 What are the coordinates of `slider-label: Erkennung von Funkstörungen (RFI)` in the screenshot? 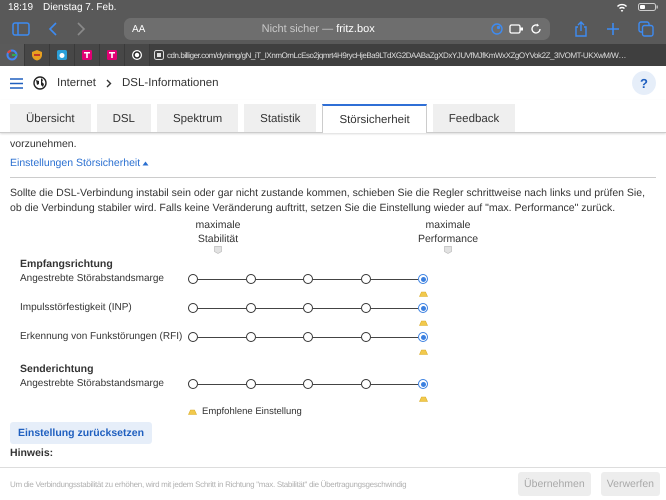 It's located at (102, 337).